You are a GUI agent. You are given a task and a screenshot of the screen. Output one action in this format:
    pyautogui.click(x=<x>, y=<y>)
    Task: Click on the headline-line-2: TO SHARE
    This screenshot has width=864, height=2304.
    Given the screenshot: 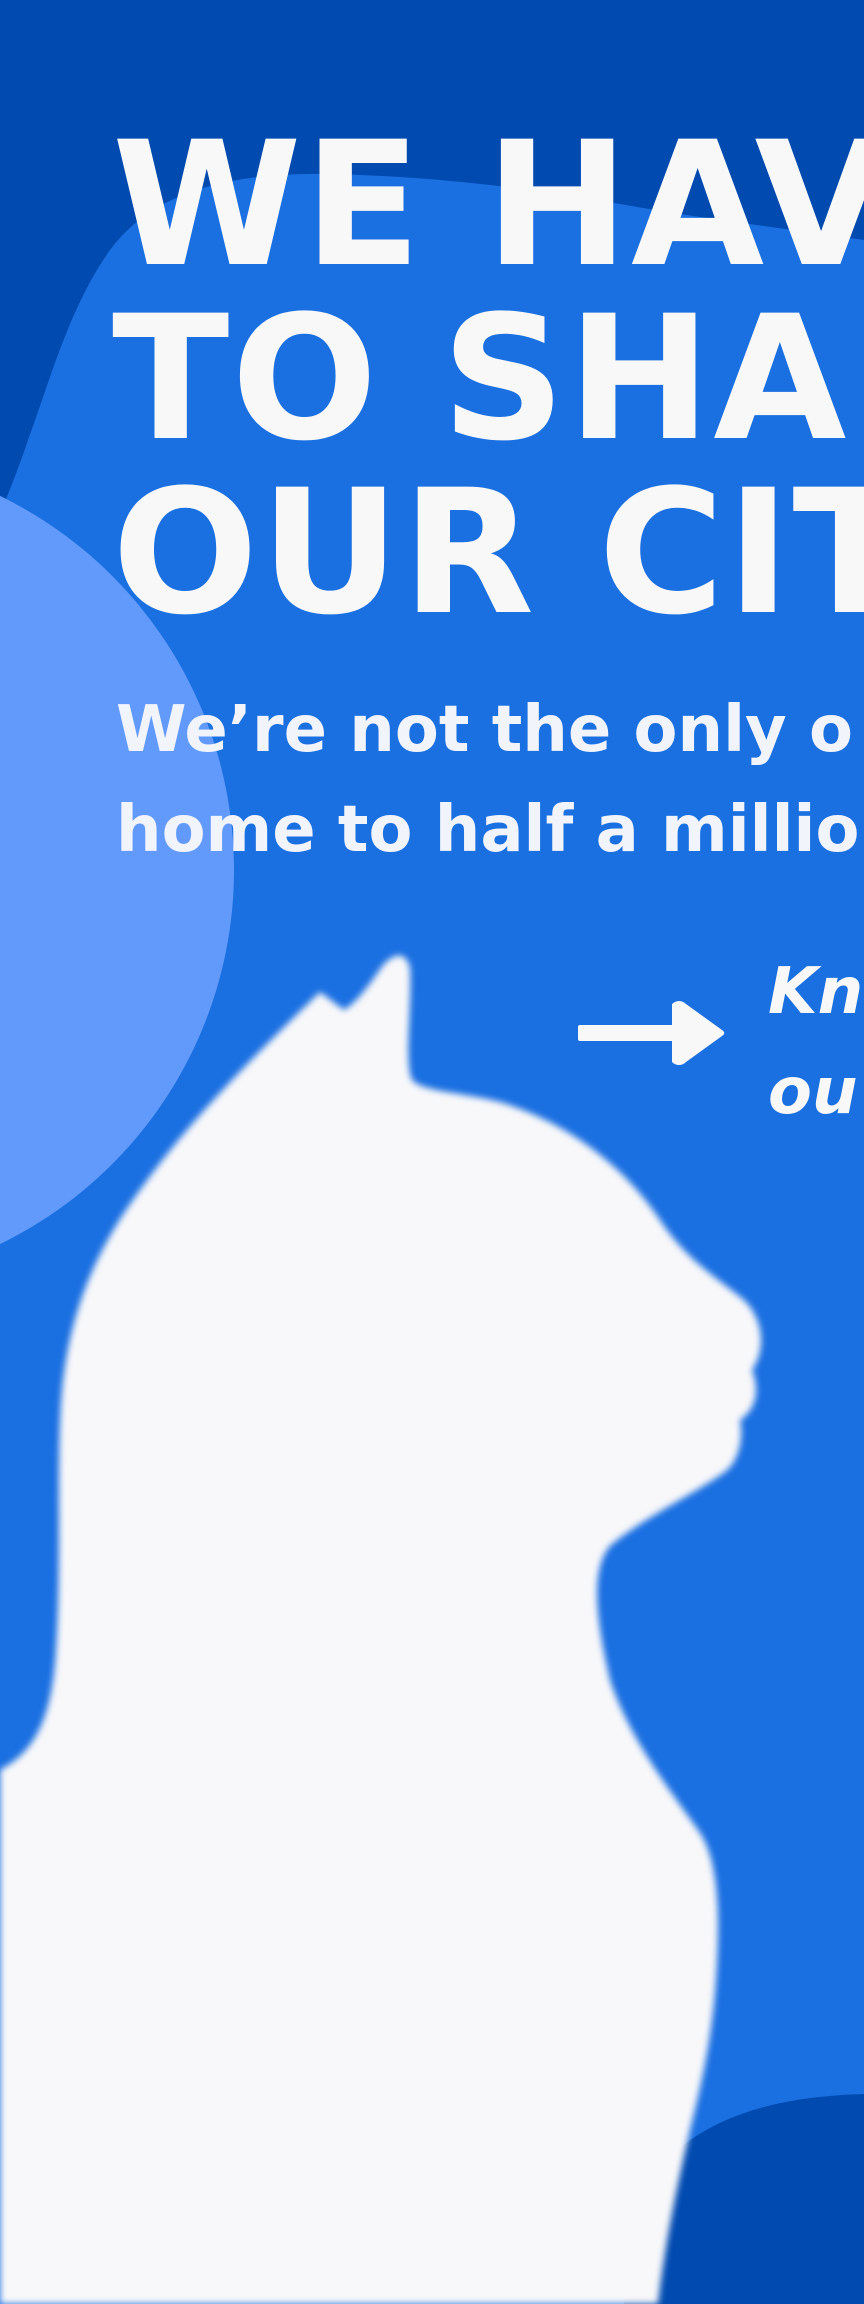 What is the action you would take?
    pyautogui.click(x=488, y=378)
    